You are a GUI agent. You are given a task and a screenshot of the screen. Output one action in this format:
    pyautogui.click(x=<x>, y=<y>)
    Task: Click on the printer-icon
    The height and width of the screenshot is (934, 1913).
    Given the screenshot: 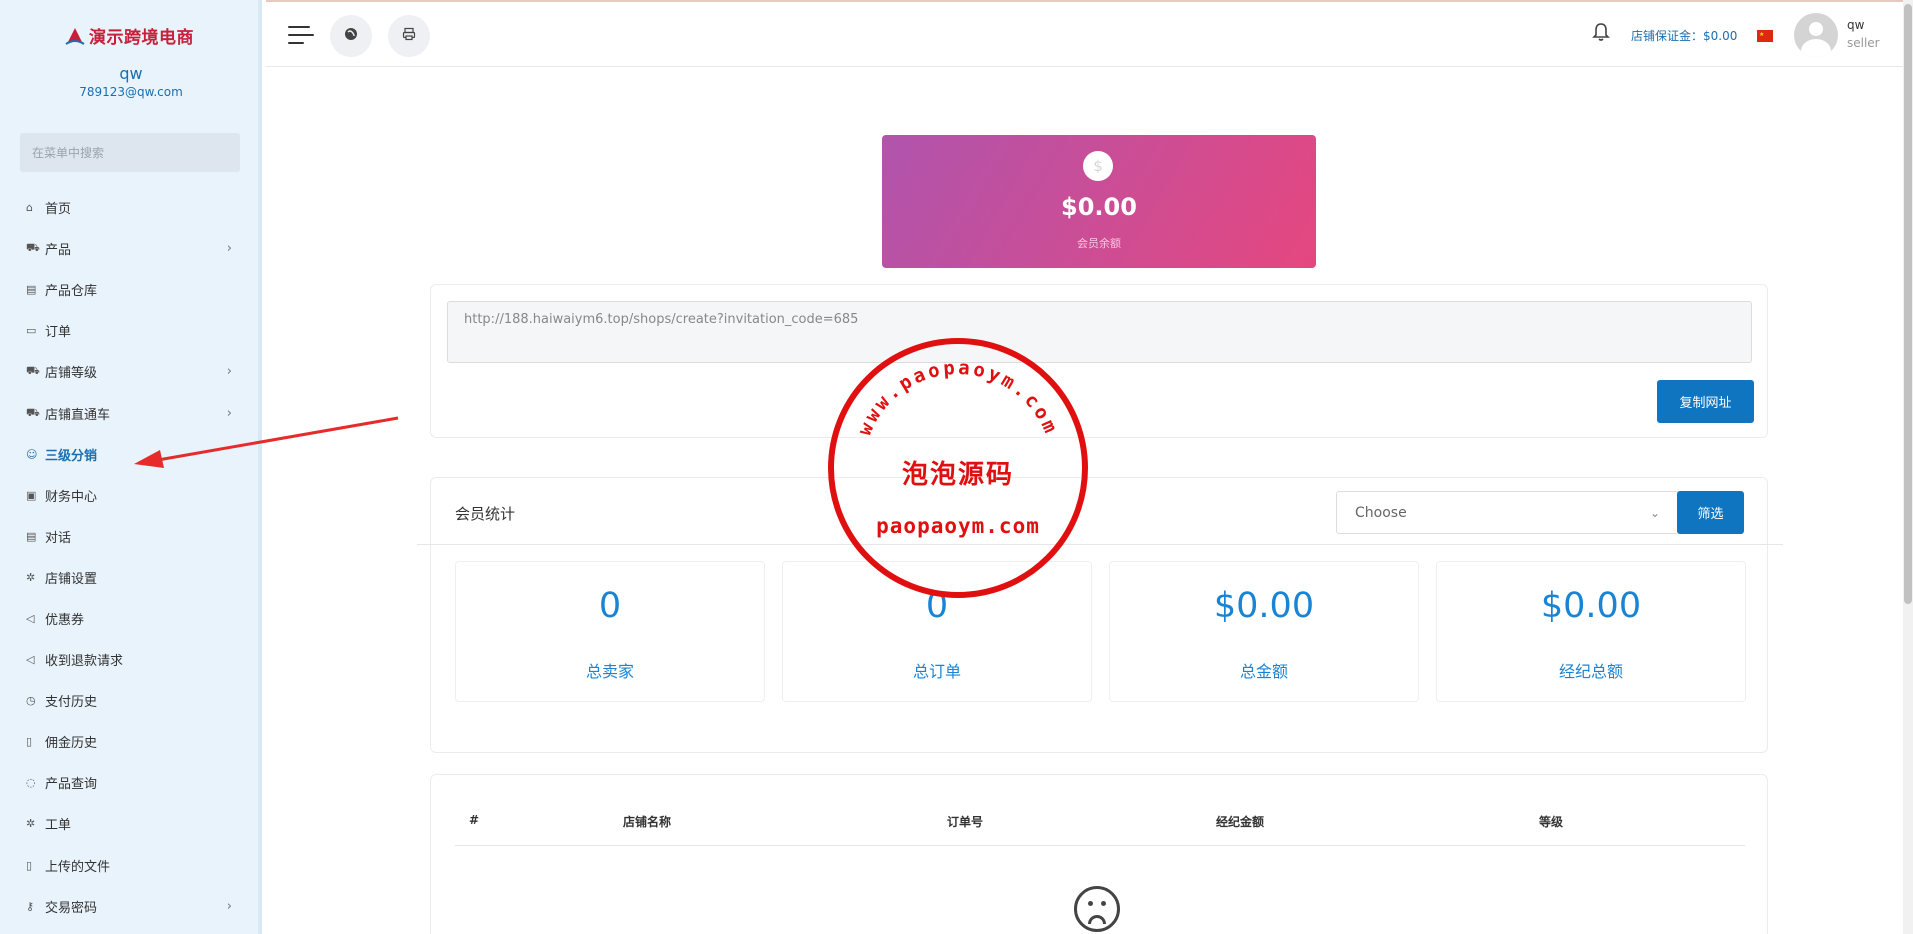 What is the action you would take?
    pyautogui.click(x=409, y=36)
    